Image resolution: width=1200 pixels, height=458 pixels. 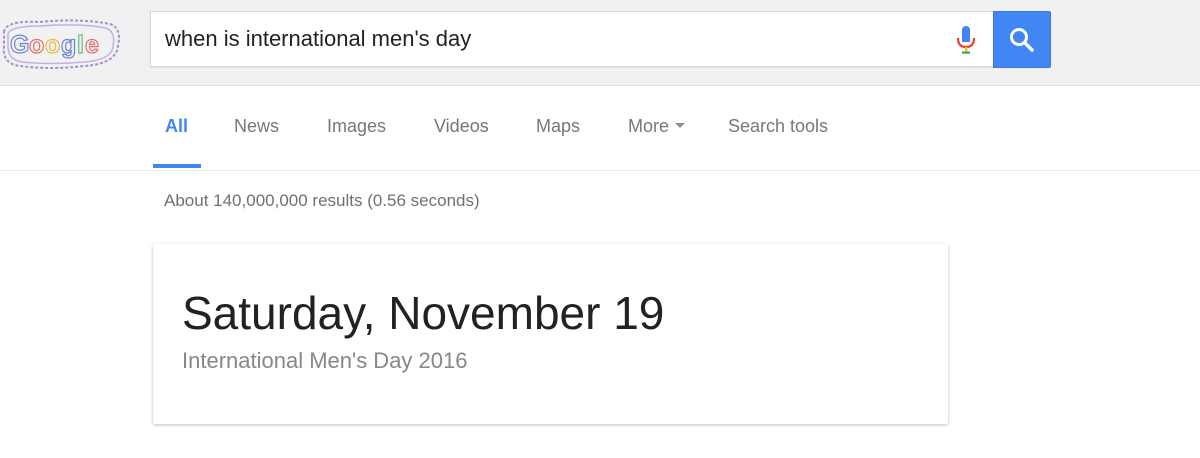 What do you see at coordinates (92, 45) in the screenshot?
I see `svg-text: e` at bounding box center [92, 45].